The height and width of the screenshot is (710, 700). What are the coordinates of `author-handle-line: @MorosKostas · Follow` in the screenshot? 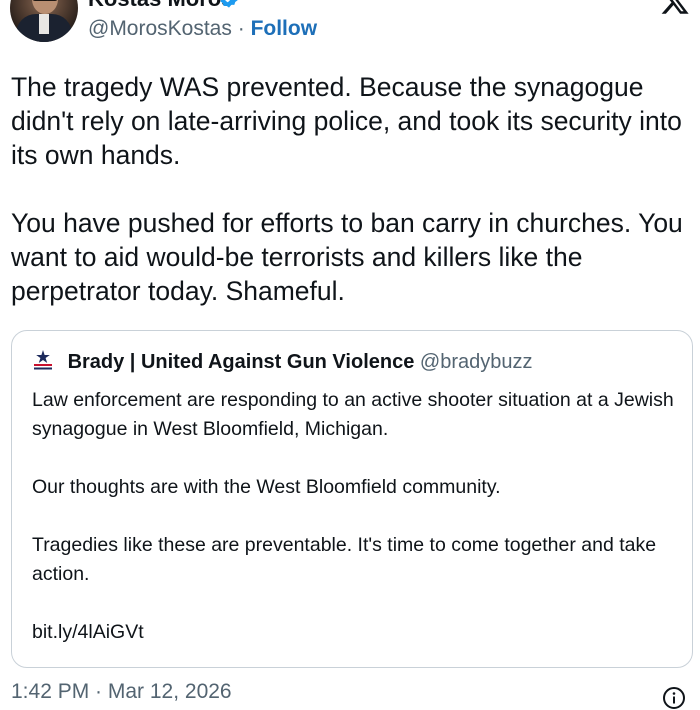 It's located at (202, 29).